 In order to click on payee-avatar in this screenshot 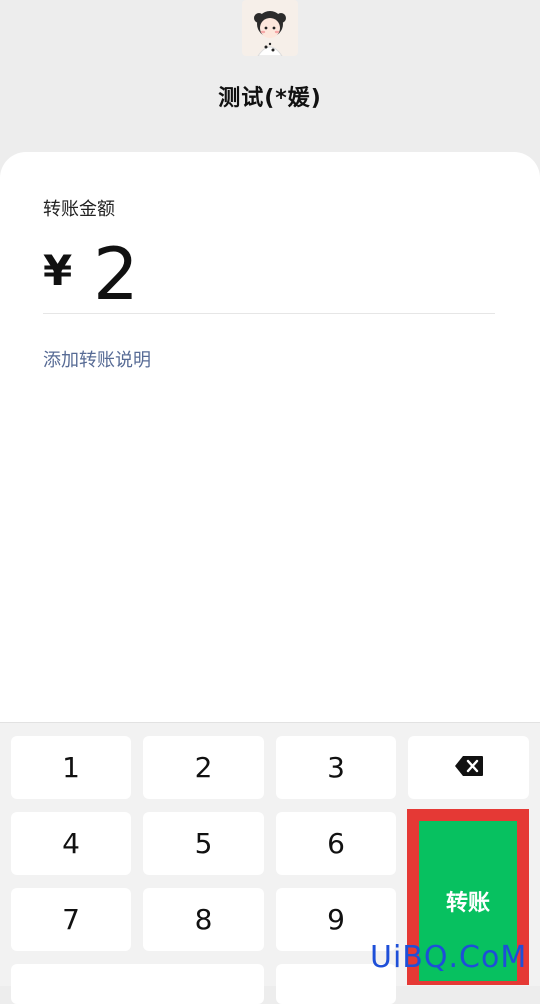, I will do `click(270, 28)`.